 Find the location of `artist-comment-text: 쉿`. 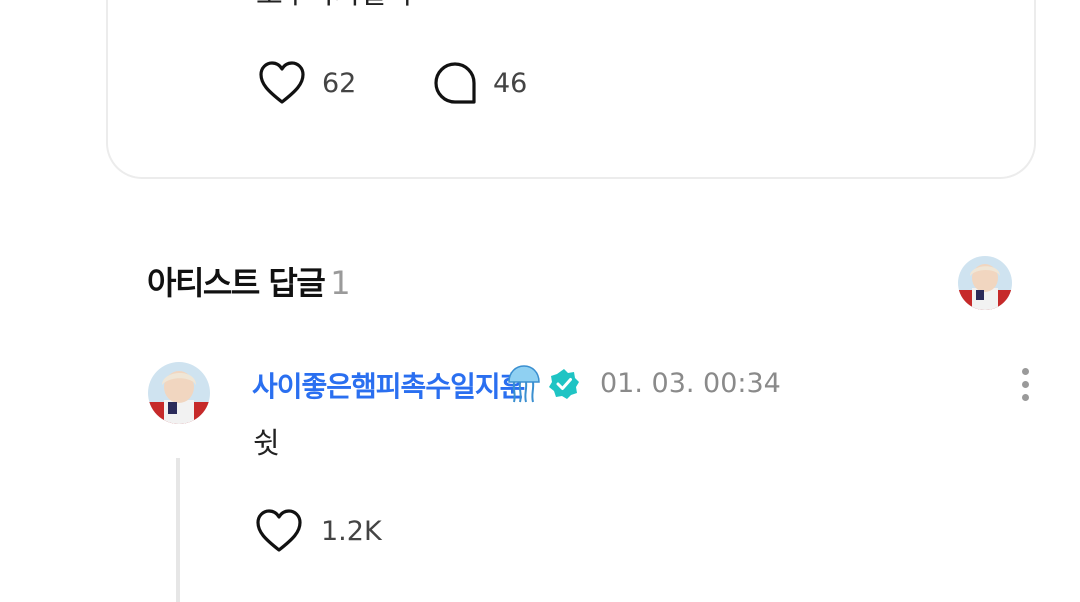

artist-comment-text: 쉿 is located at coordinates (266, 443).